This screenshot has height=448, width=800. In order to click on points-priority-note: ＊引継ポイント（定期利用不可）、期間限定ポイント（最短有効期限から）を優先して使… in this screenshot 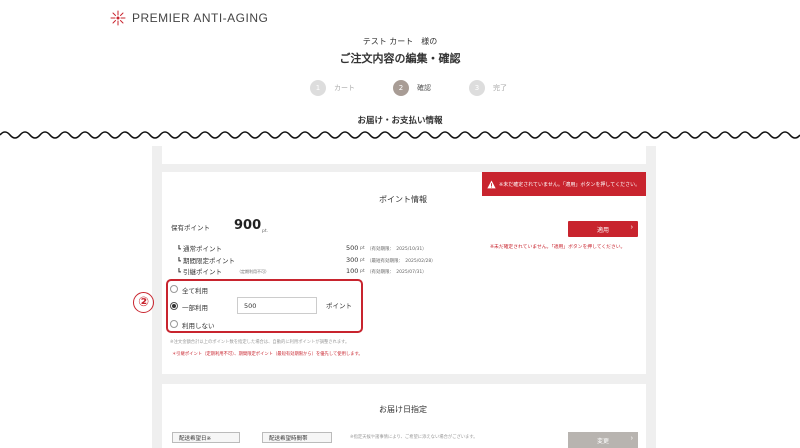, I will do `click(267, 354)`.